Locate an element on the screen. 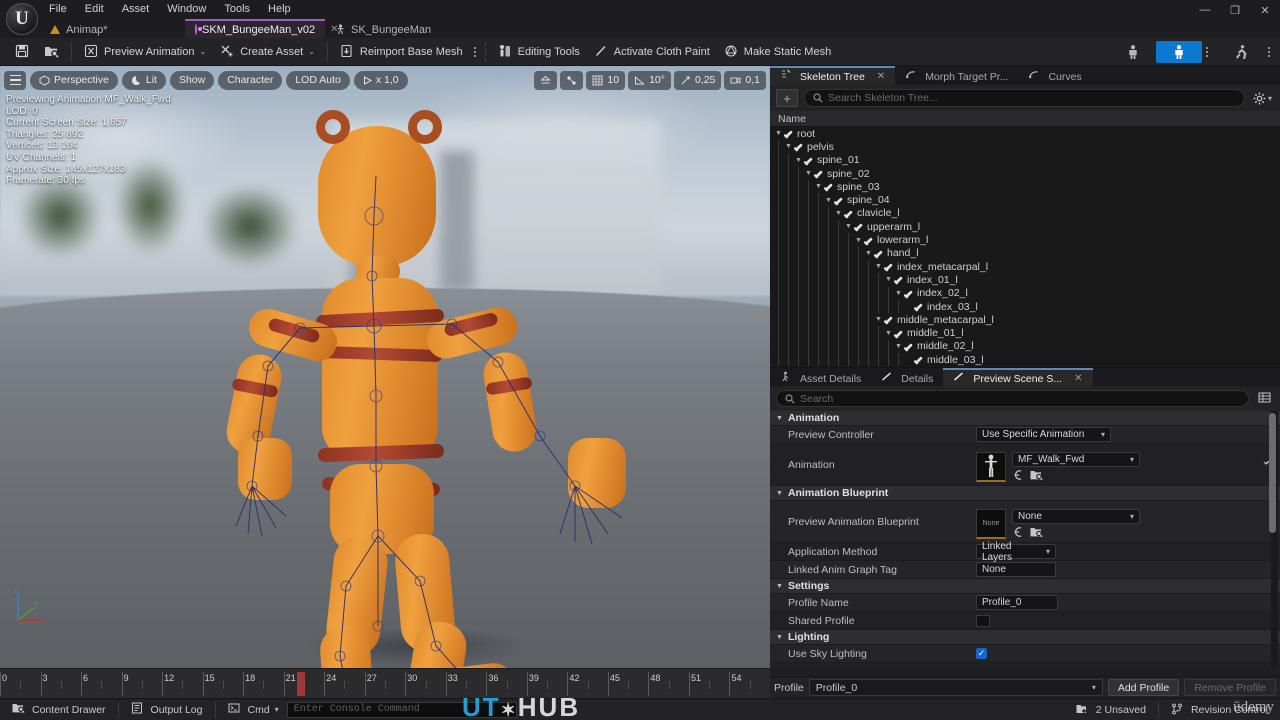  viewport-playrate-button: x 1,0 is located at coordinates (380, 80).